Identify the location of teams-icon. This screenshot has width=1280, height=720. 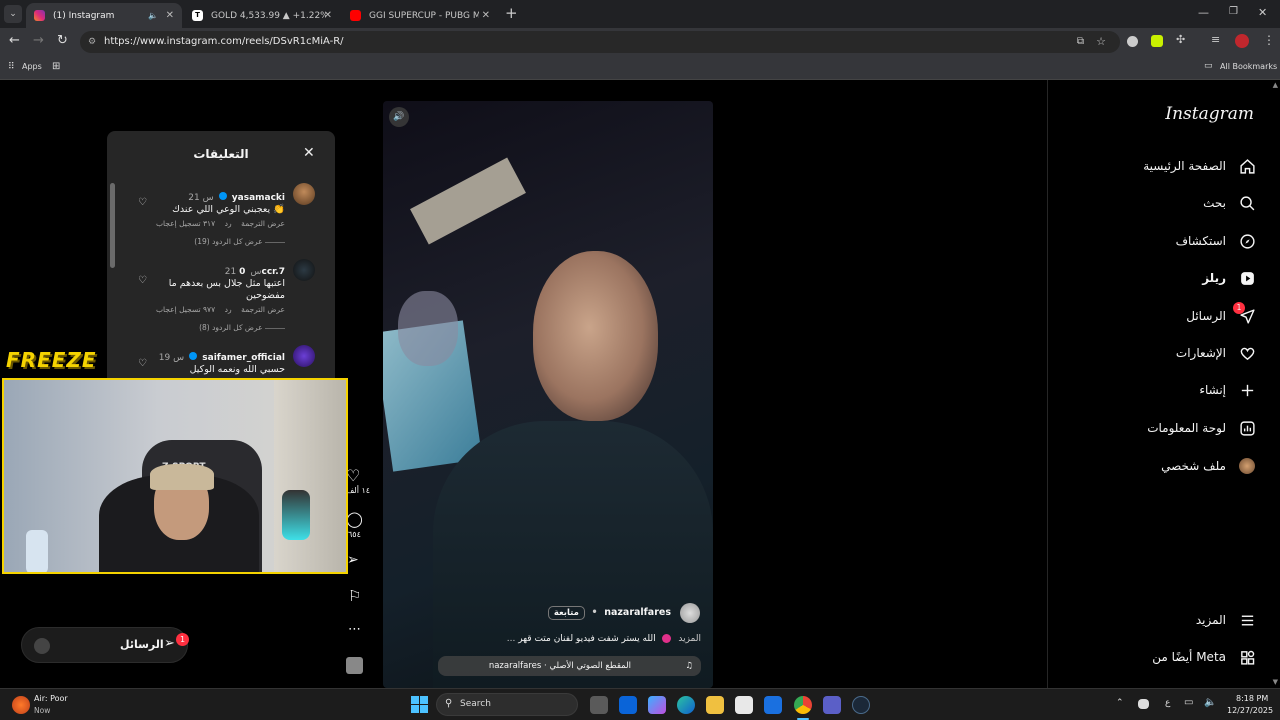
(832, 705).